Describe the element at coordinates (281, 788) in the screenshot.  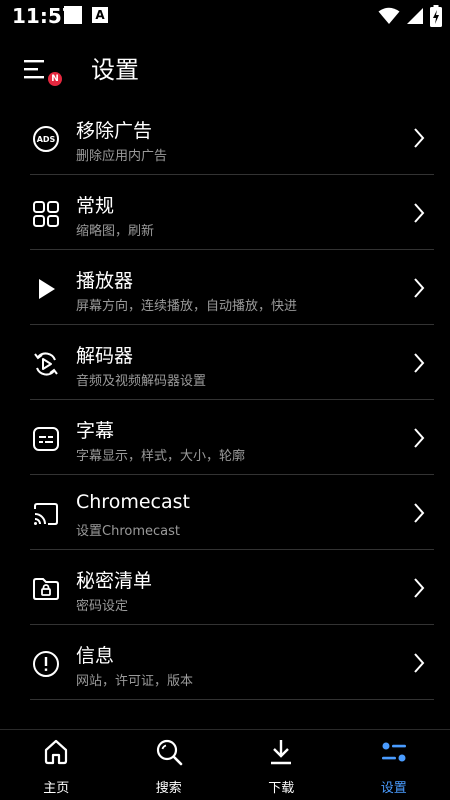
I see `nav-label: 下载` at that location.